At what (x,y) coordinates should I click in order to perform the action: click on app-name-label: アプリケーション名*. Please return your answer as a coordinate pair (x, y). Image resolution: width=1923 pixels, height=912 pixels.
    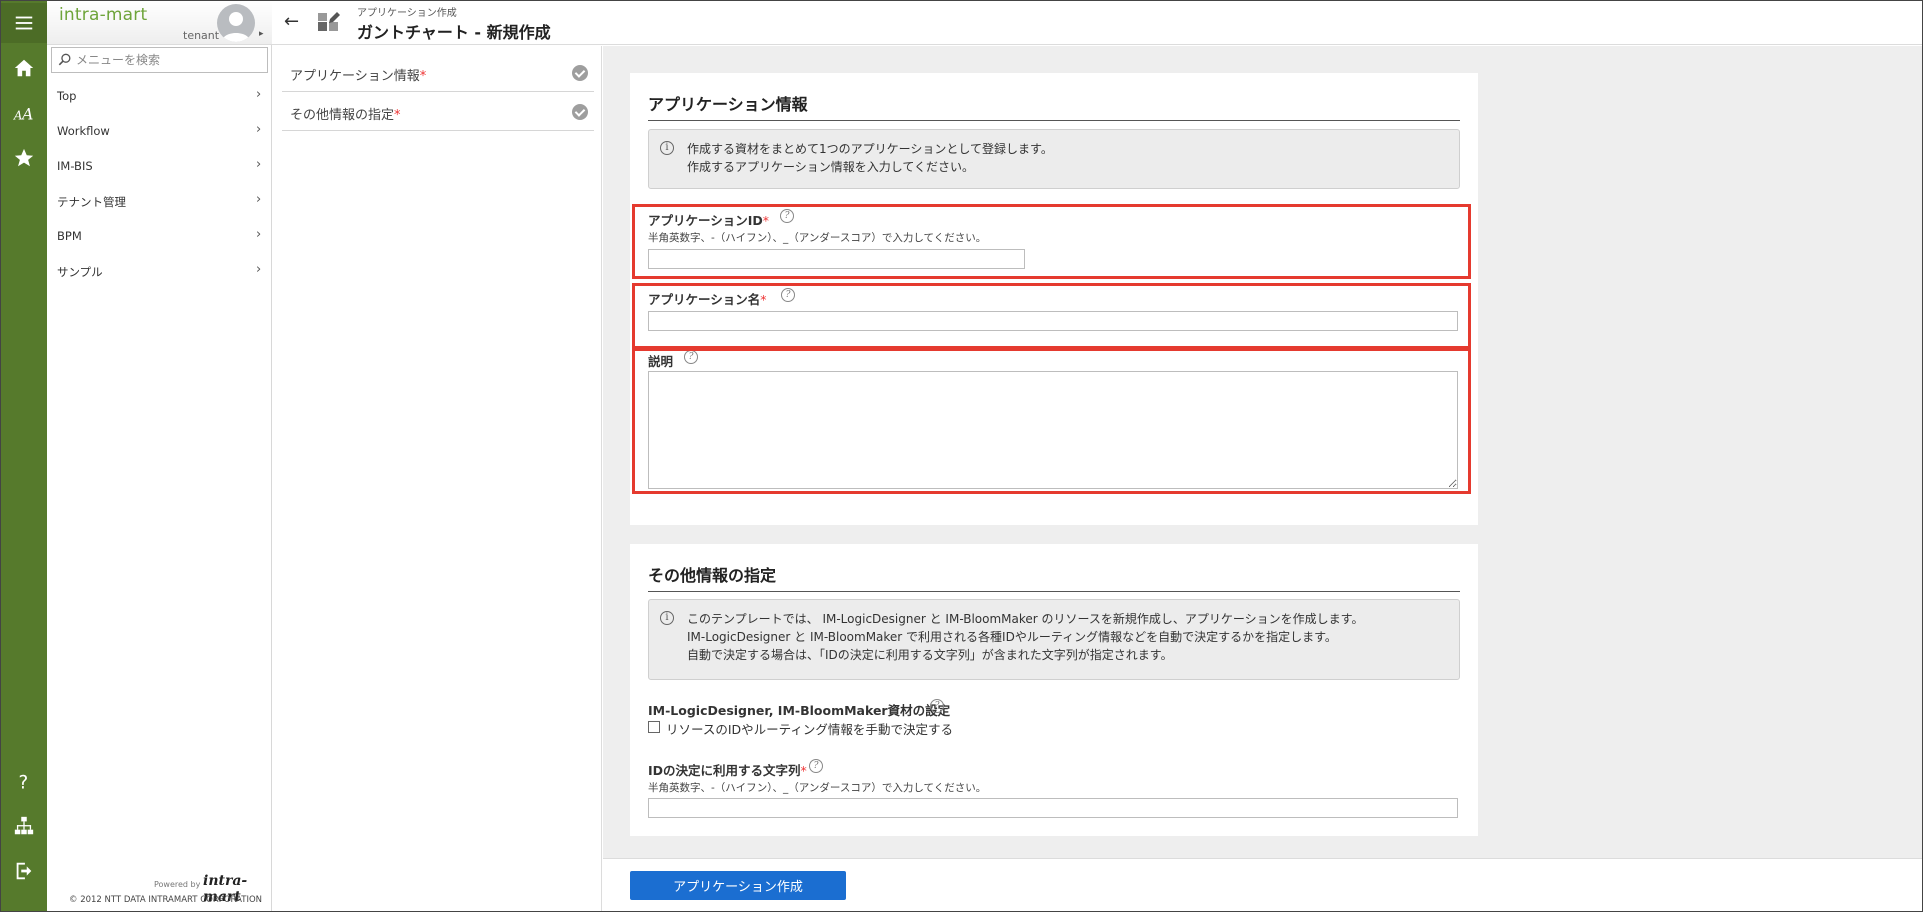
    Looking at the image, I should click on (707, 299).